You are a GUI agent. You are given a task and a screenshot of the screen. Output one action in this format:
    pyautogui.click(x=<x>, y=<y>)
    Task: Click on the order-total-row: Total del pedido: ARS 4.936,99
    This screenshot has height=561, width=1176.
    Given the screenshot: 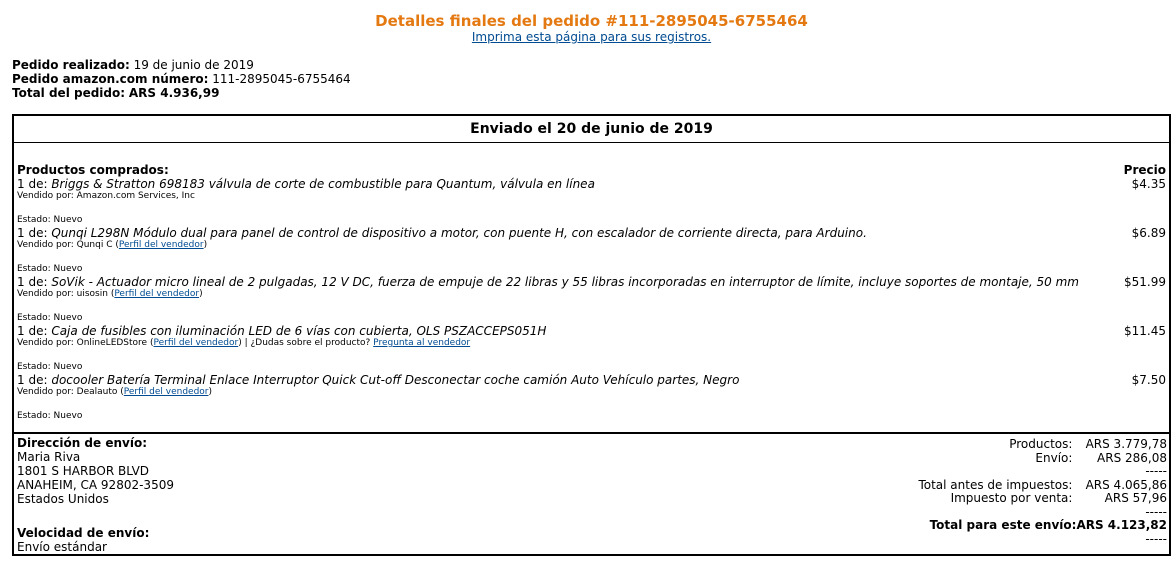 What is the action you would take?
    pyautogui.click(x=181, y=93)
    